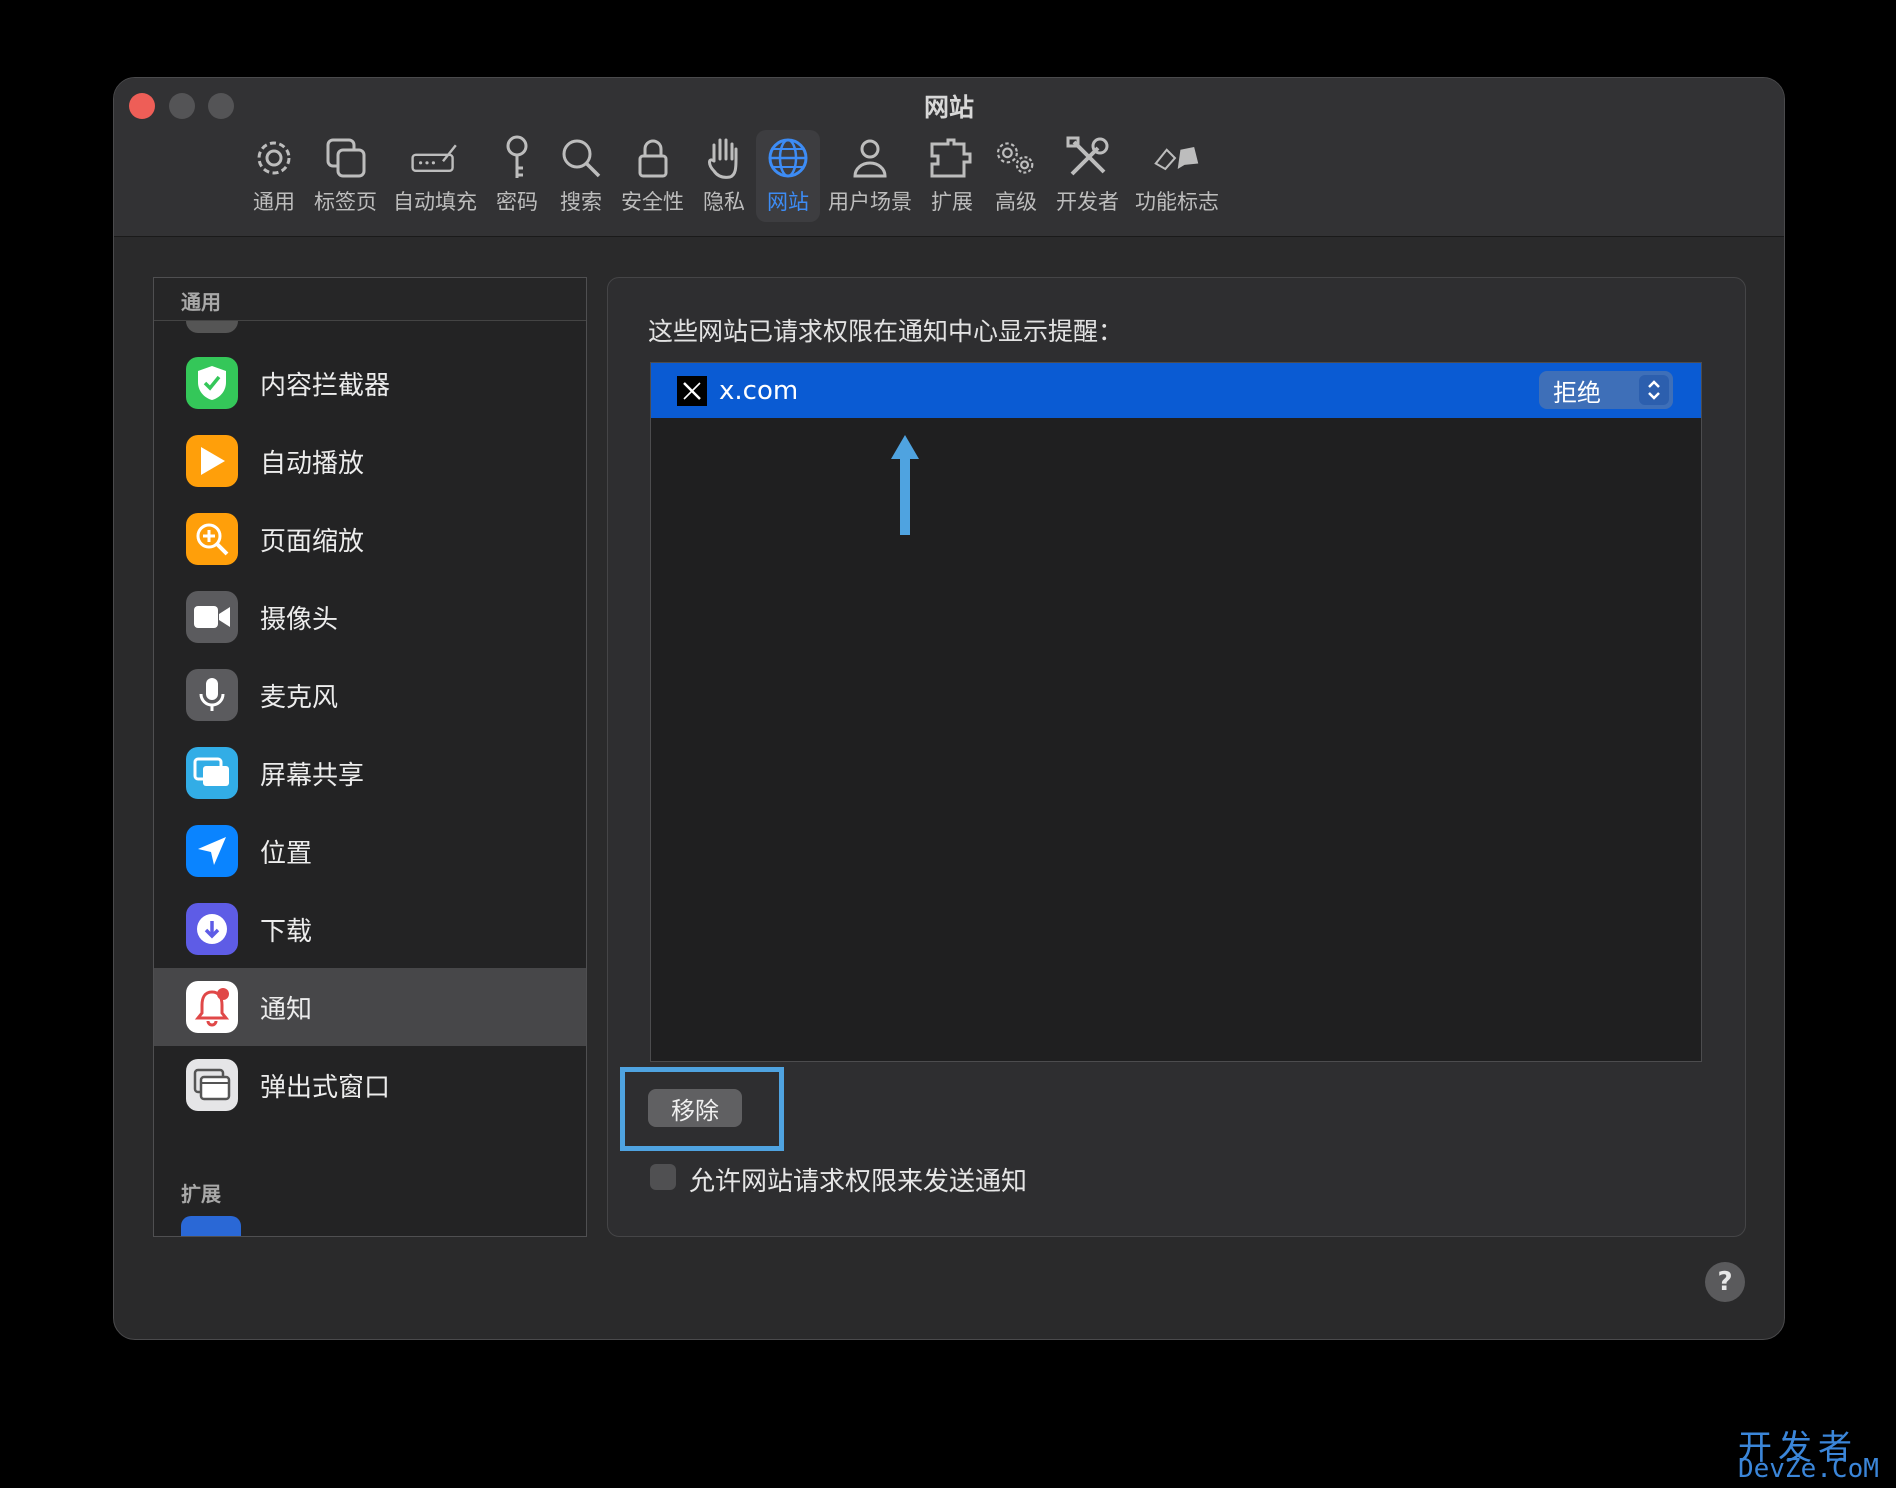  Describe the element at coordinates (212, 539) in the screenshot. I see `zoom-icon` at that location.